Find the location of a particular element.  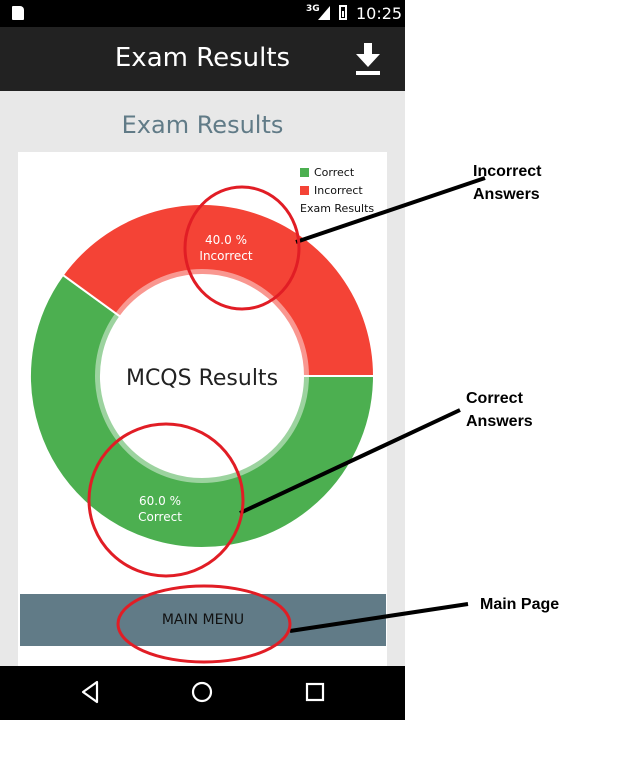

main-page-pointer-line is located at coordinates (379, 617).